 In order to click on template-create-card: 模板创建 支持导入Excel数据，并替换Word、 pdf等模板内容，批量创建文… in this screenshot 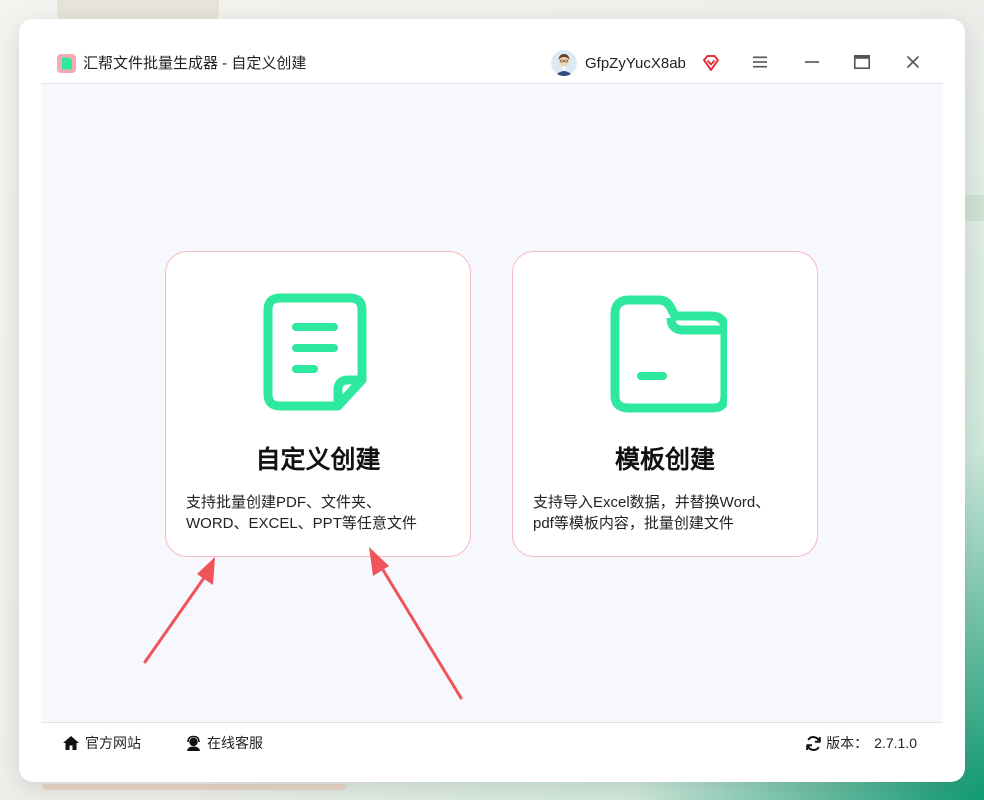, I will do `click(665, 404)`.